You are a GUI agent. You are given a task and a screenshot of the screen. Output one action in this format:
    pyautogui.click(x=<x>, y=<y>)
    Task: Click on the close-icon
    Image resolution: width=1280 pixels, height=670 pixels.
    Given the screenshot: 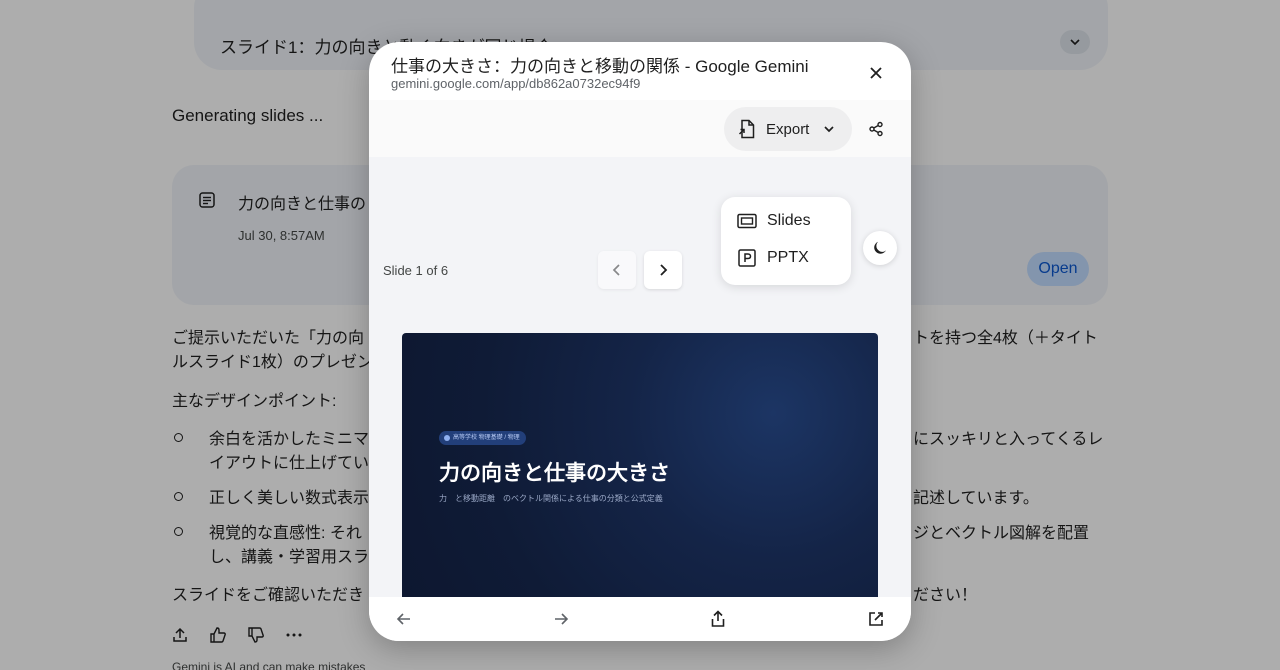 What is the action you would take?
    pyautogui.click(x=876, y=73)
    